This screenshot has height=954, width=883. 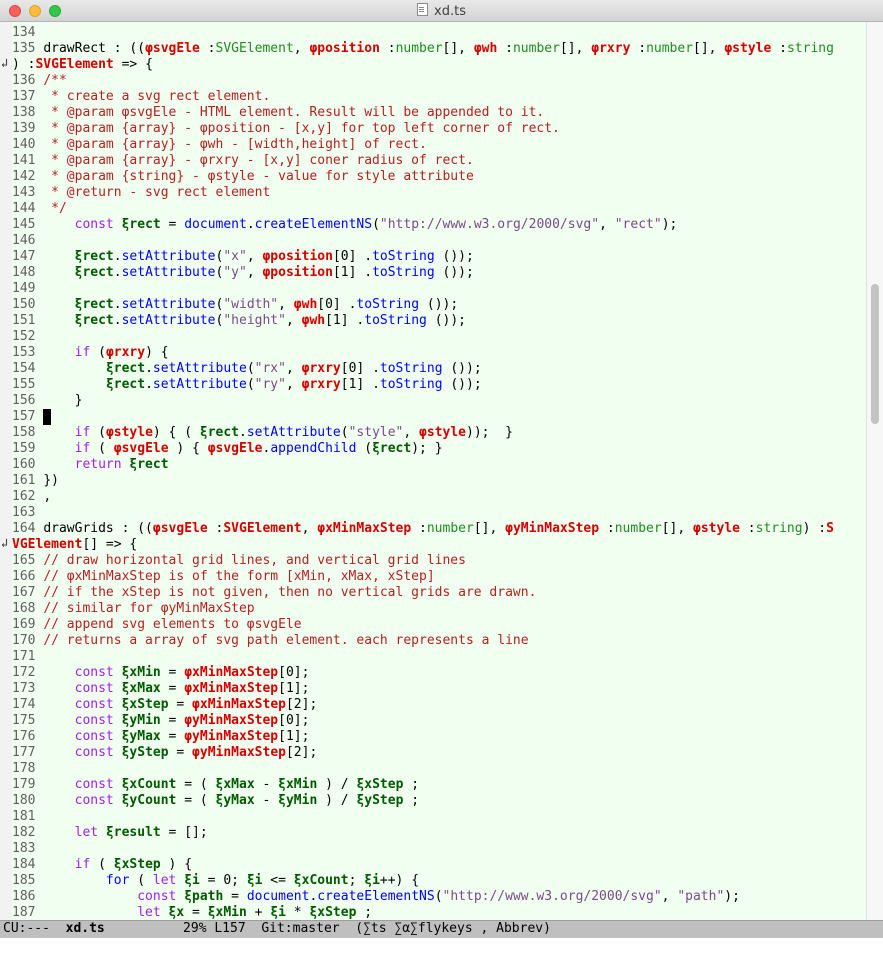 What do you see at coordinates (439, 609) in the screenshot?
I see `code-line: 168 // similar for φyMinMaxStep` at bounding box center [439, 609].